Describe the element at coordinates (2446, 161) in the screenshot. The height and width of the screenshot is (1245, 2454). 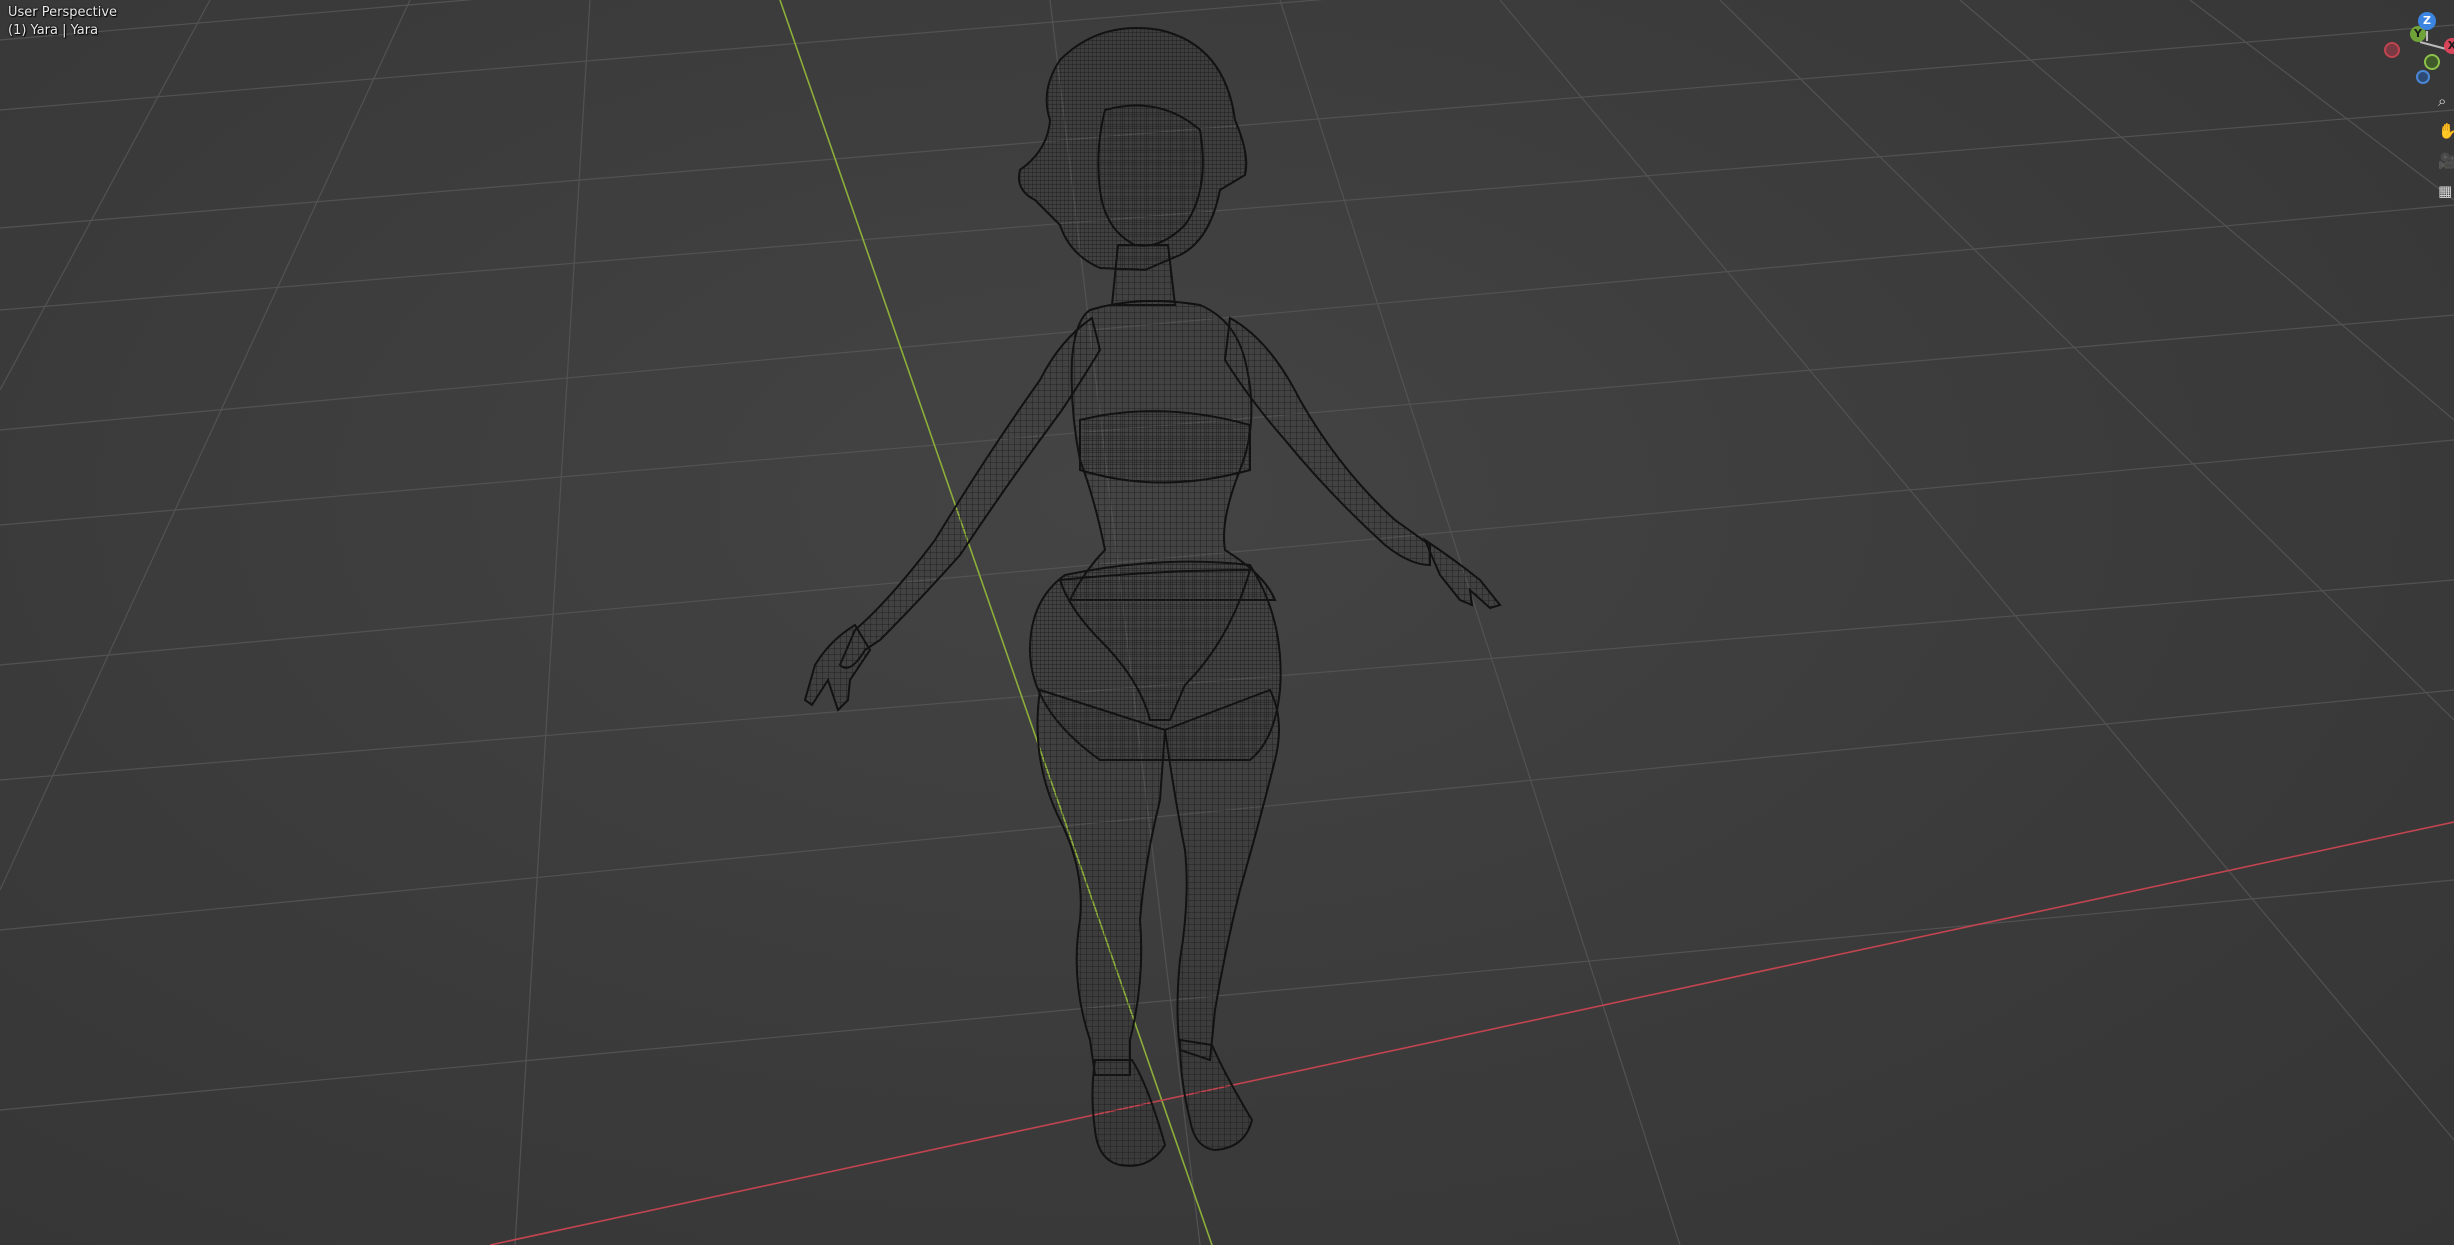
I see `camera-icon: 🎥` at that location.